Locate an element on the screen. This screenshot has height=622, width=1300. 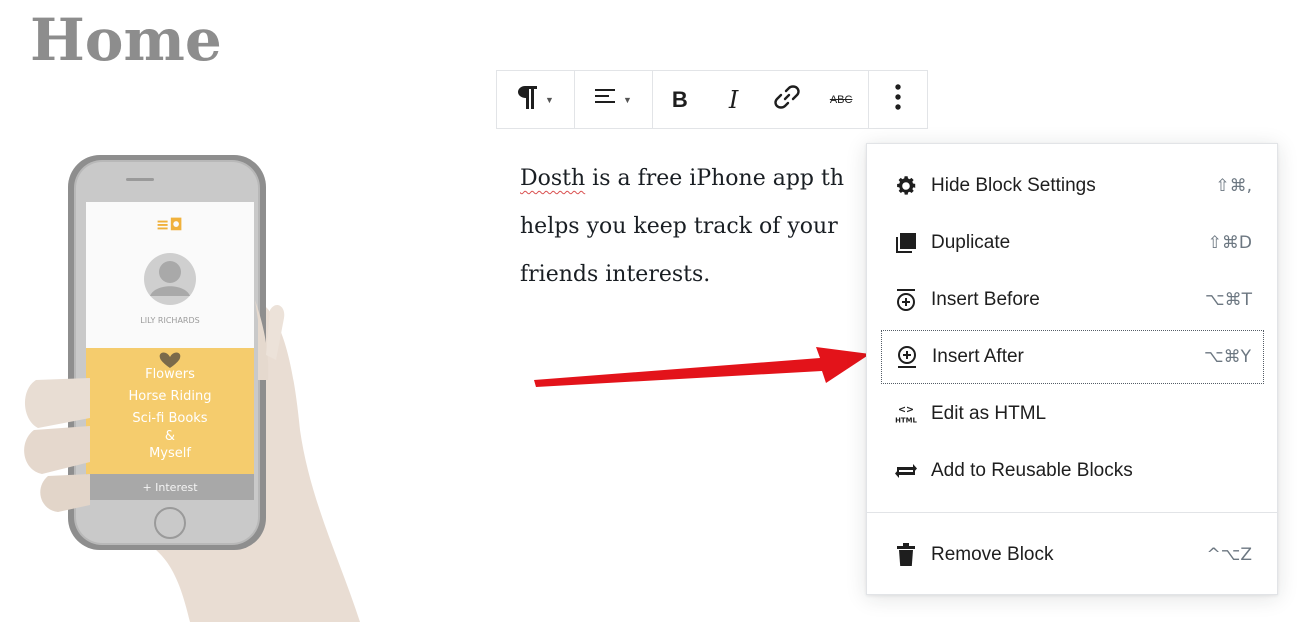
paragraph-line: Dosth is a free iPhone app th is located at coordinates (700, 179).